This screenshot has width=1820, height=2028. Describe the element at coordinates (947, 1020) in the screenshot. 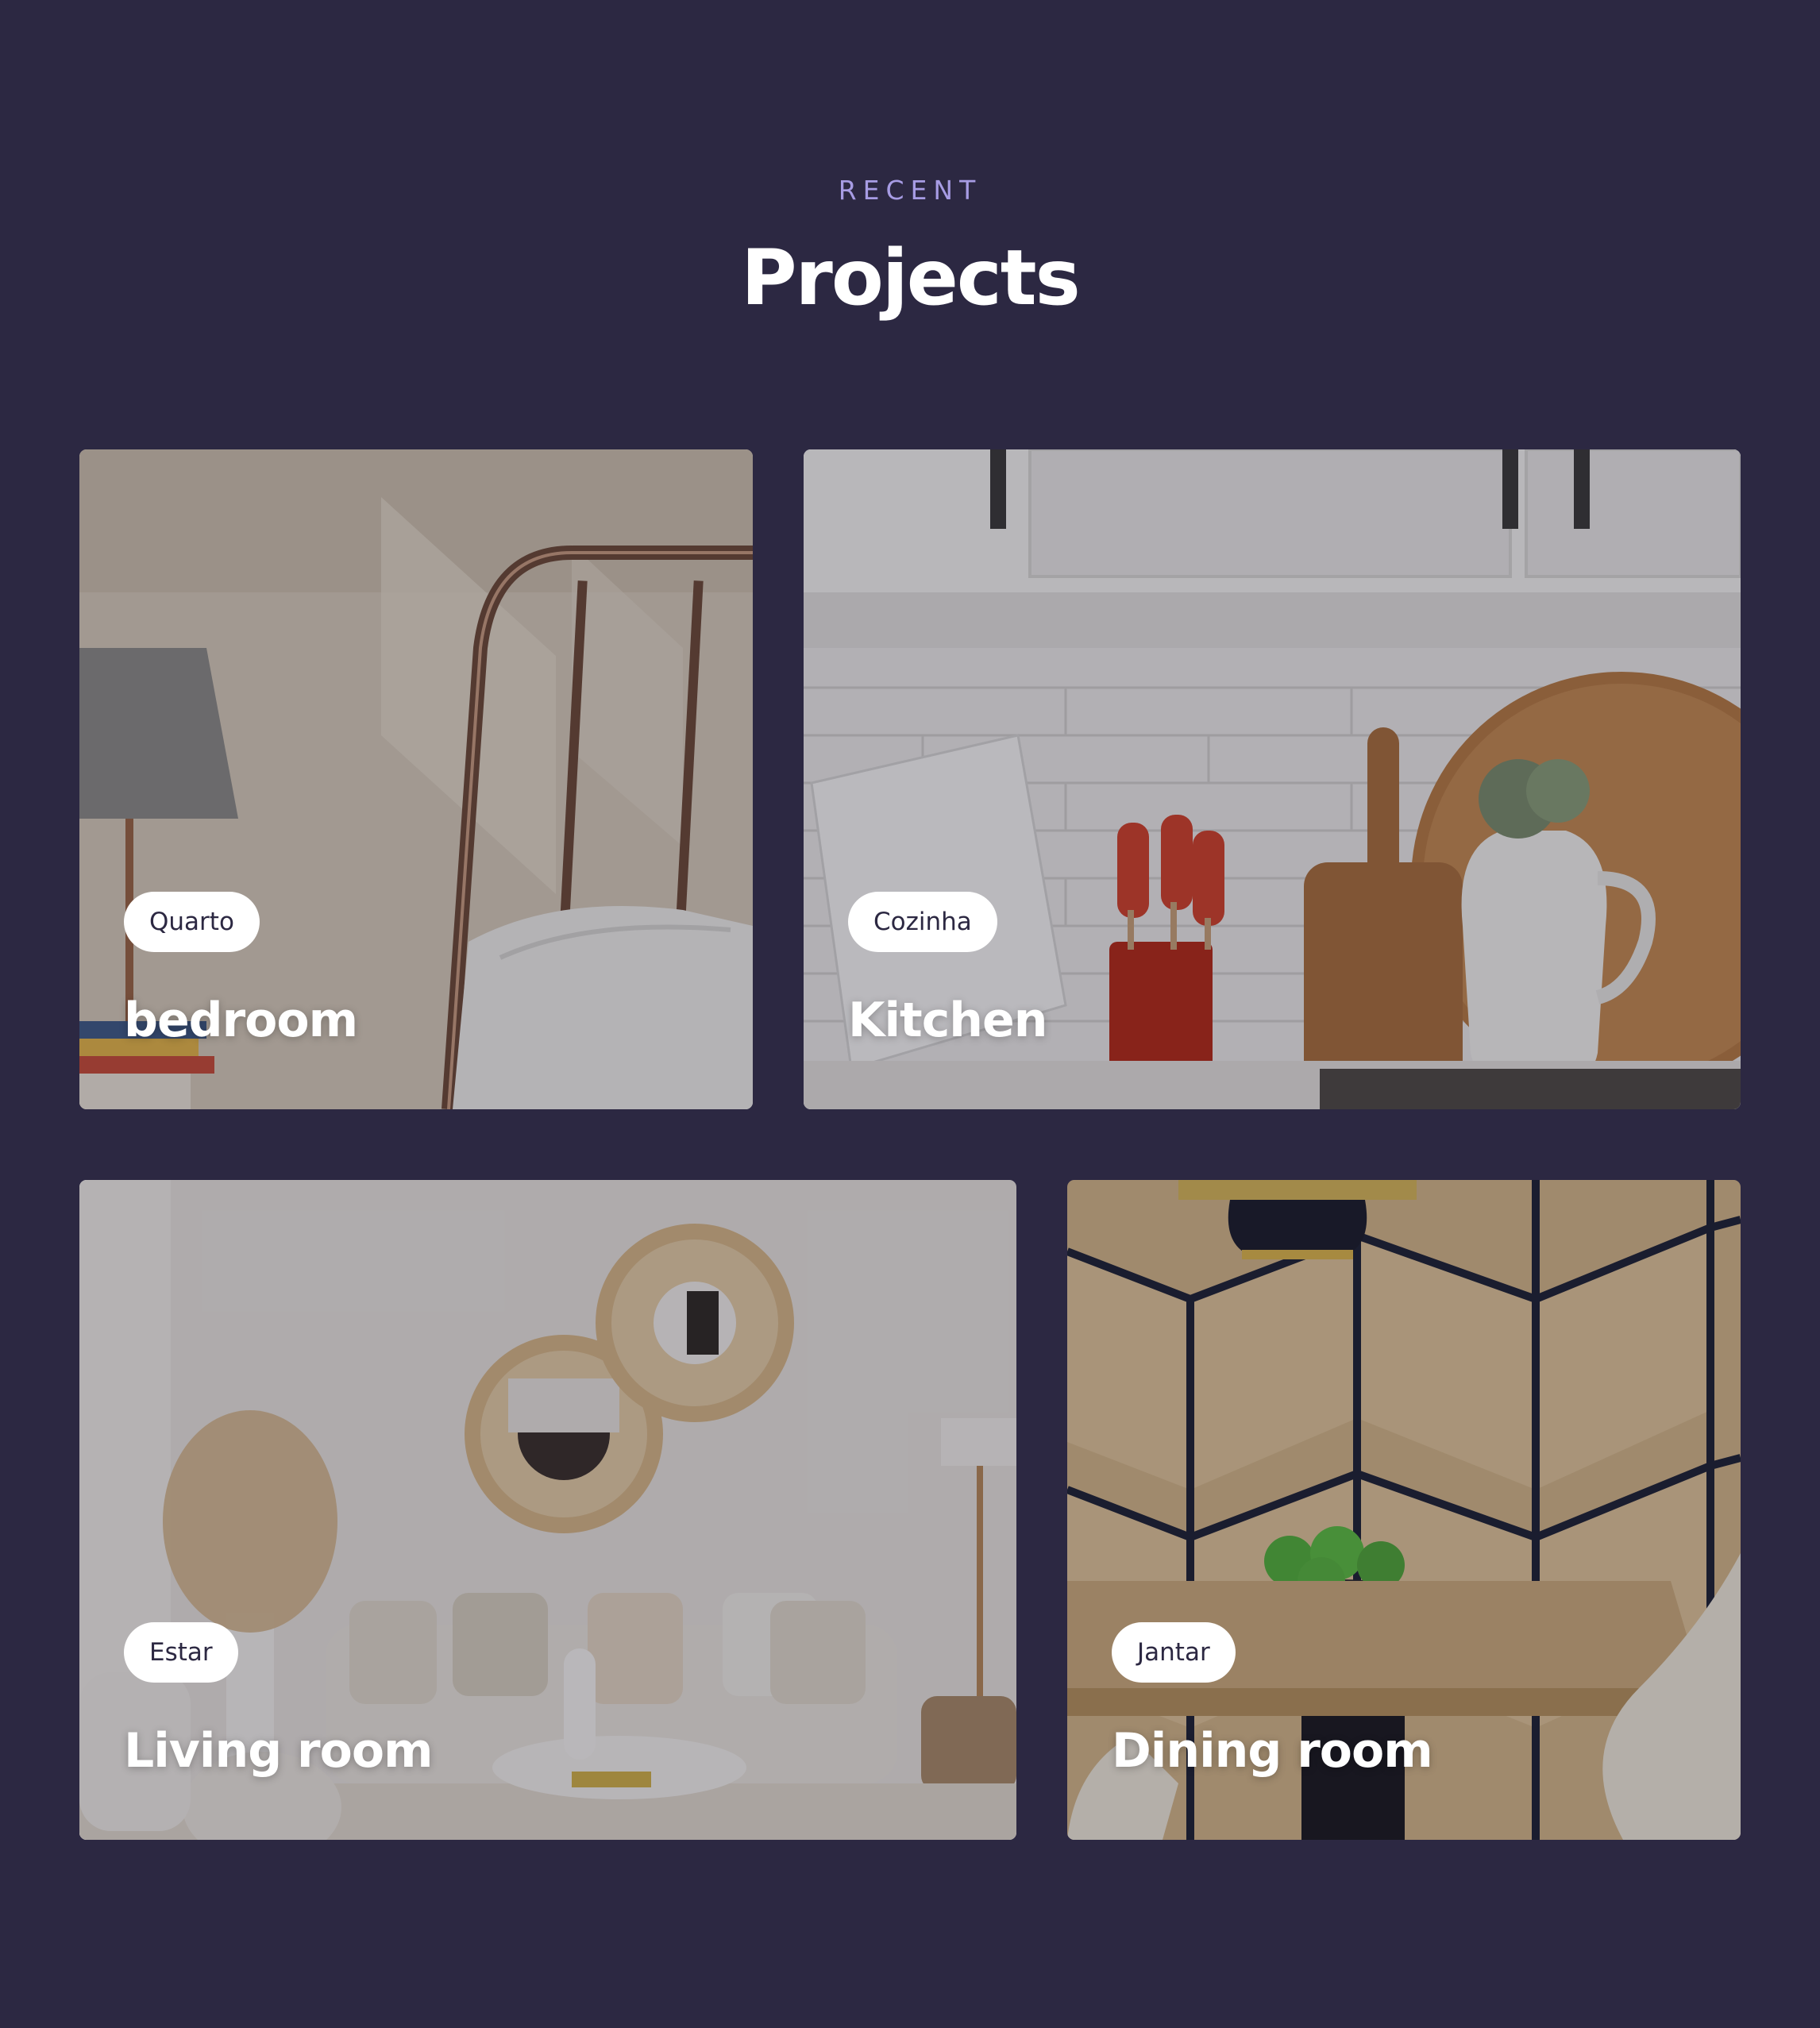

I see `project-name: Kitchen` at that location.